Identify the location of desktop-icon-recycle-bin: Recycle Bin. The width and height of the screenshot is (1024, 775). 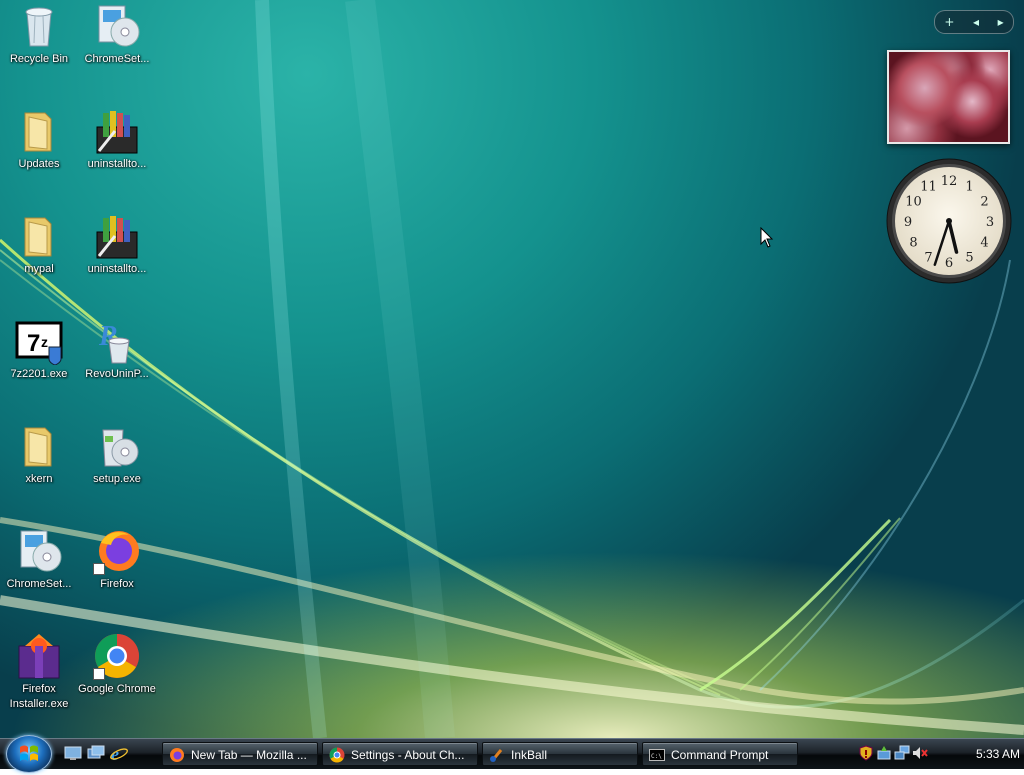
(39, 34).